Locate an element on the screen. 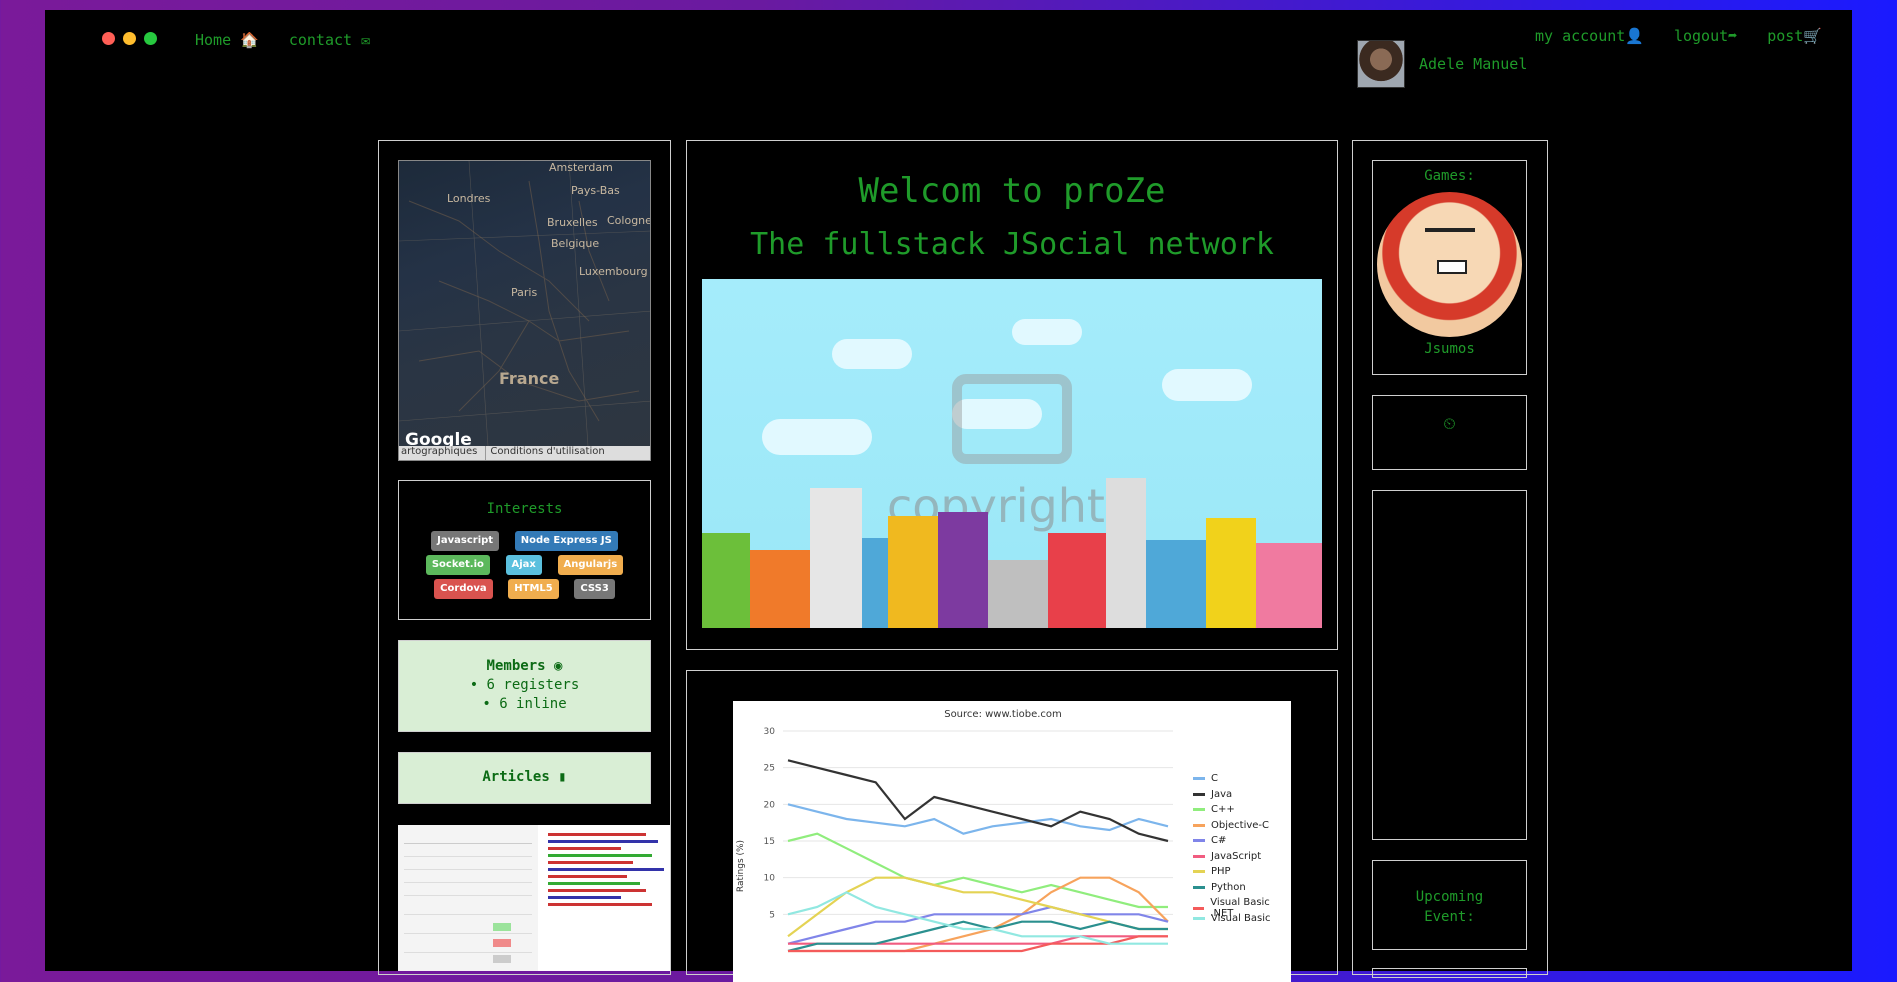 This screenshot has height=982, width=1897. interests-title: Interests is located at coordinates (524, 509).